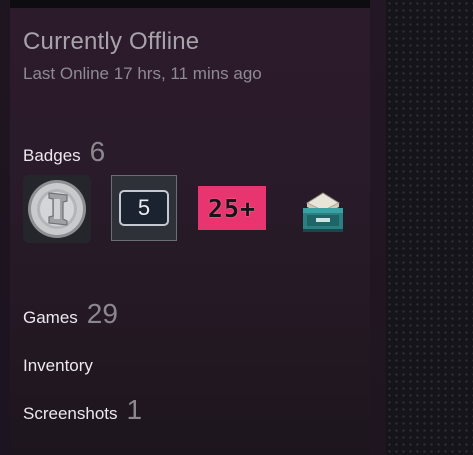 This screenshot has width=473, height=455. What do you see at coordinates (102, 313) in the screenshot?
I see `games-count: 29` at bounding box center [102, 313].